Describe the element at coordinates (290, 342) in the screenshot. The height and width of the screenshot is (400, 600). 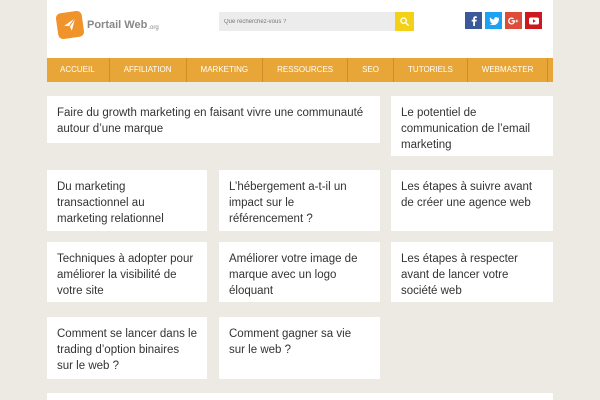
I see `article-title: Comment gagner sa vie sur le web ?` at that location.